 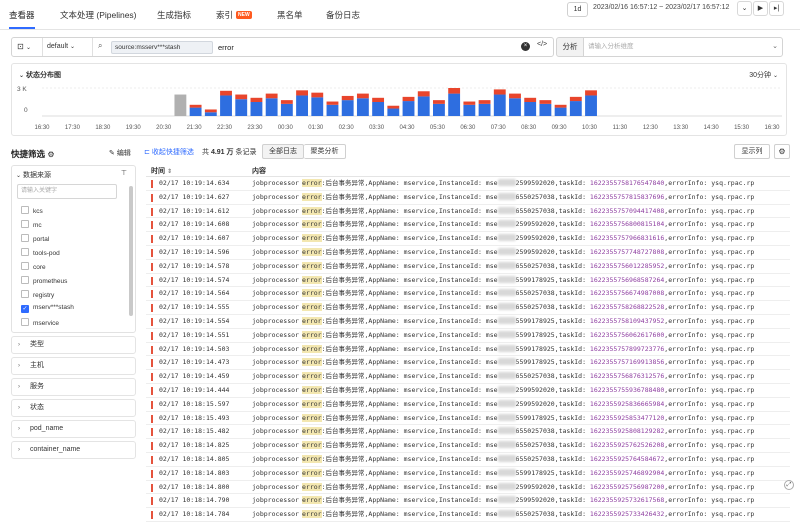 What do you see at coordinates (161, 171) in the screenshot?
I see `column-header-time: 时间 ⇕` at bounding box center [161, 171].